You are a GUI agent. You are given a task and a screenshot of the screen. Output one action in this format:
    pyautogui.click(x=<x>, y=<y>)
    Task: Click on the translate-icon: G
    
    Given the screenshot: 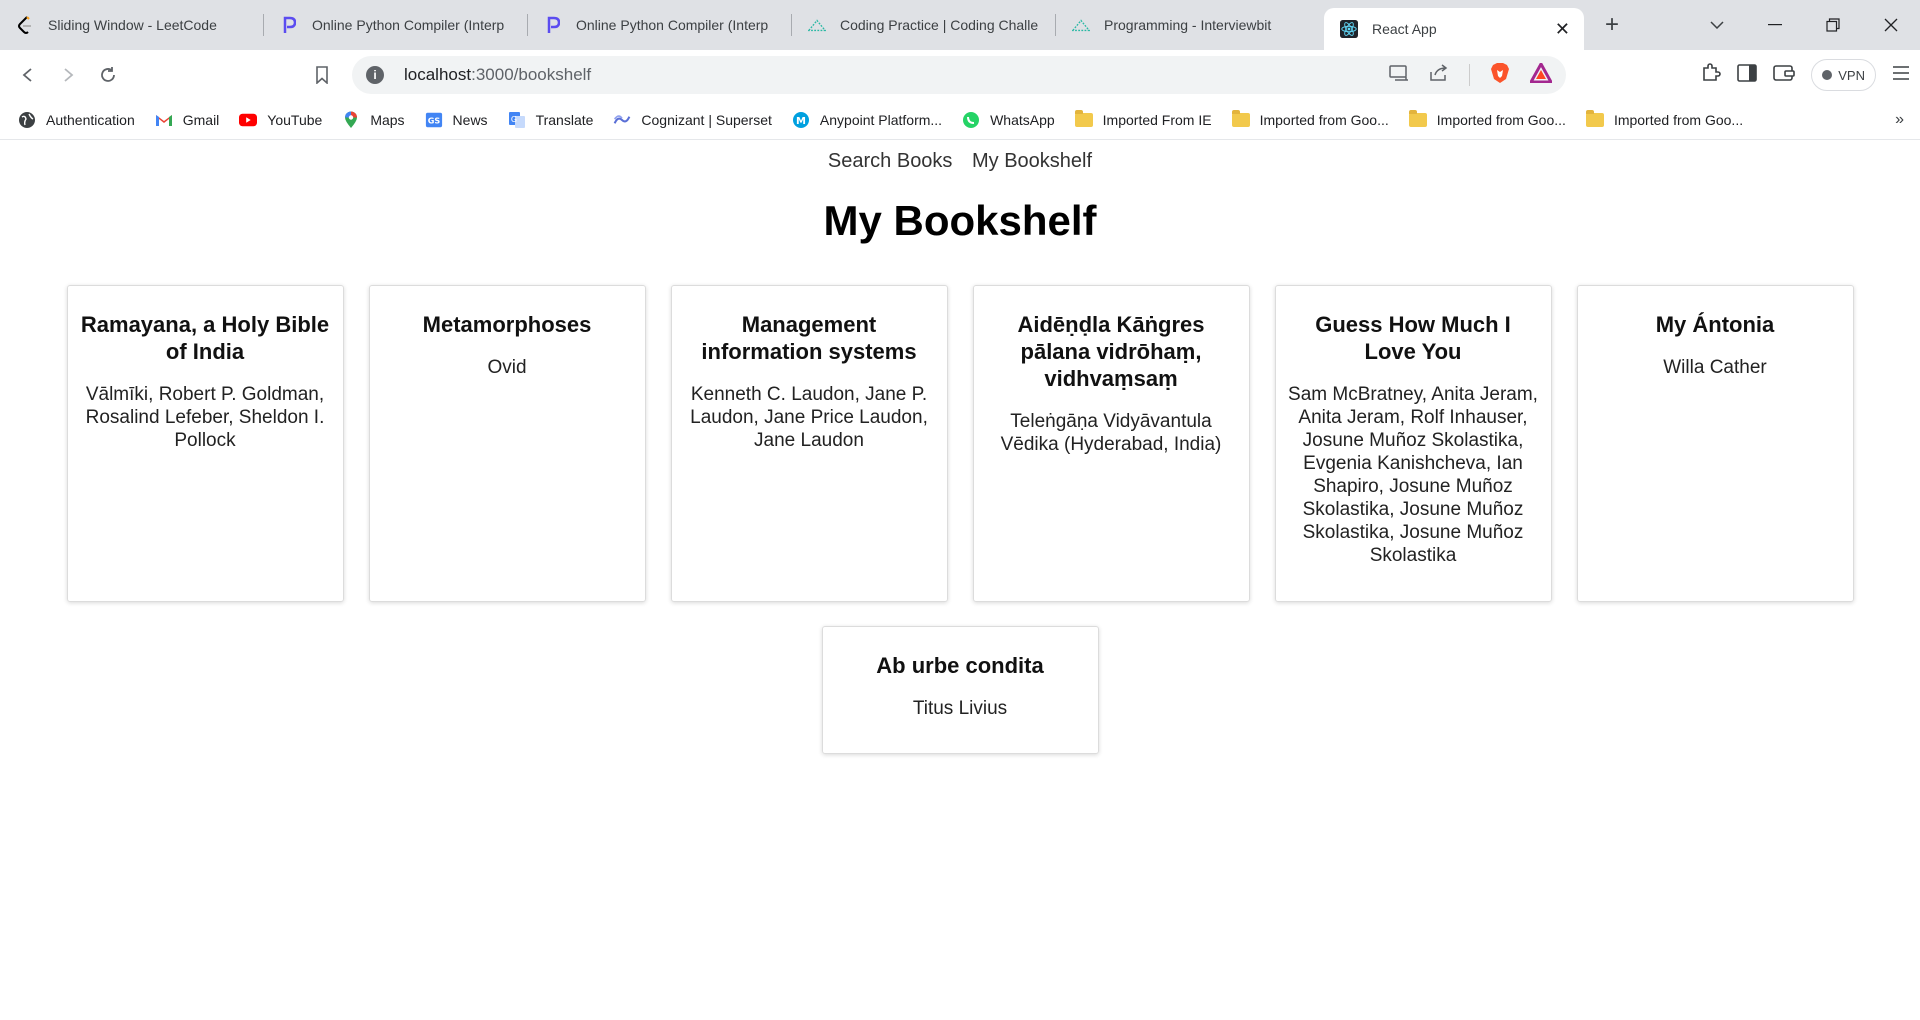 What is the action you would take?
    pyautogui.click(x=517, y=120)
    